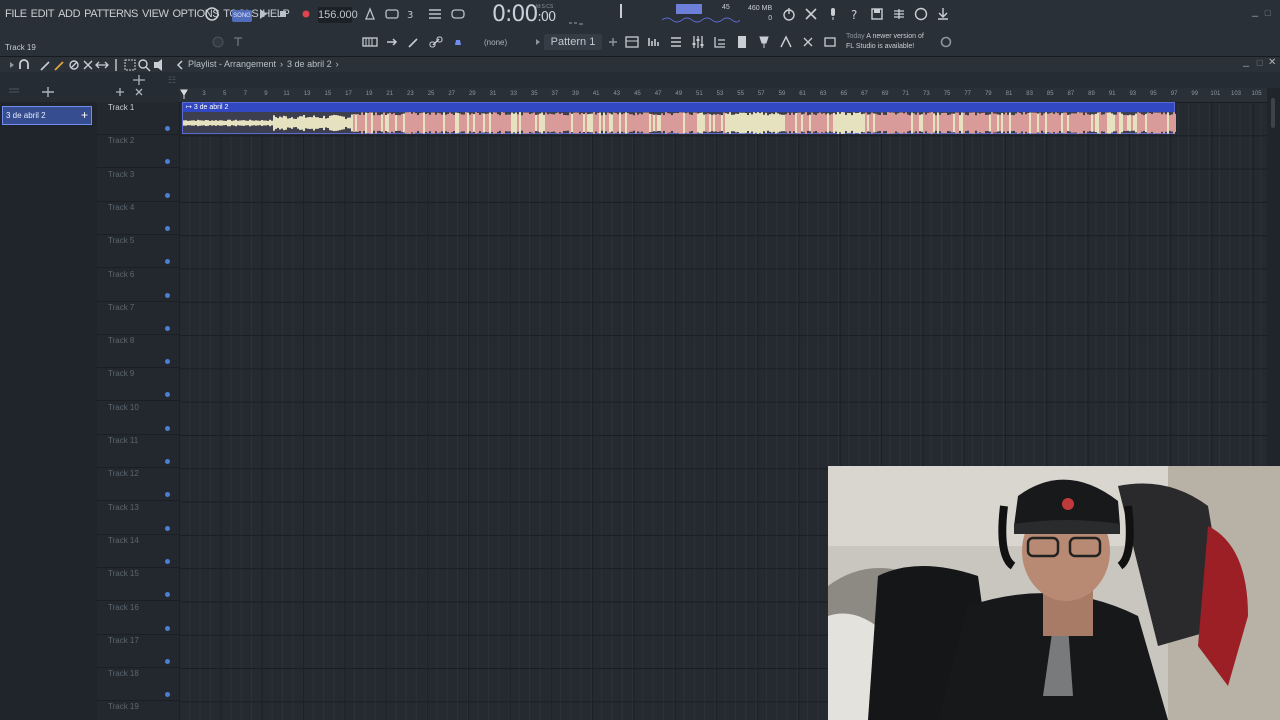 The height and width of the screenshot is (720, 1280). Describe the element at coordinates (84, 115) in the screenshot. I see `picker-add-icon: +` at that location.